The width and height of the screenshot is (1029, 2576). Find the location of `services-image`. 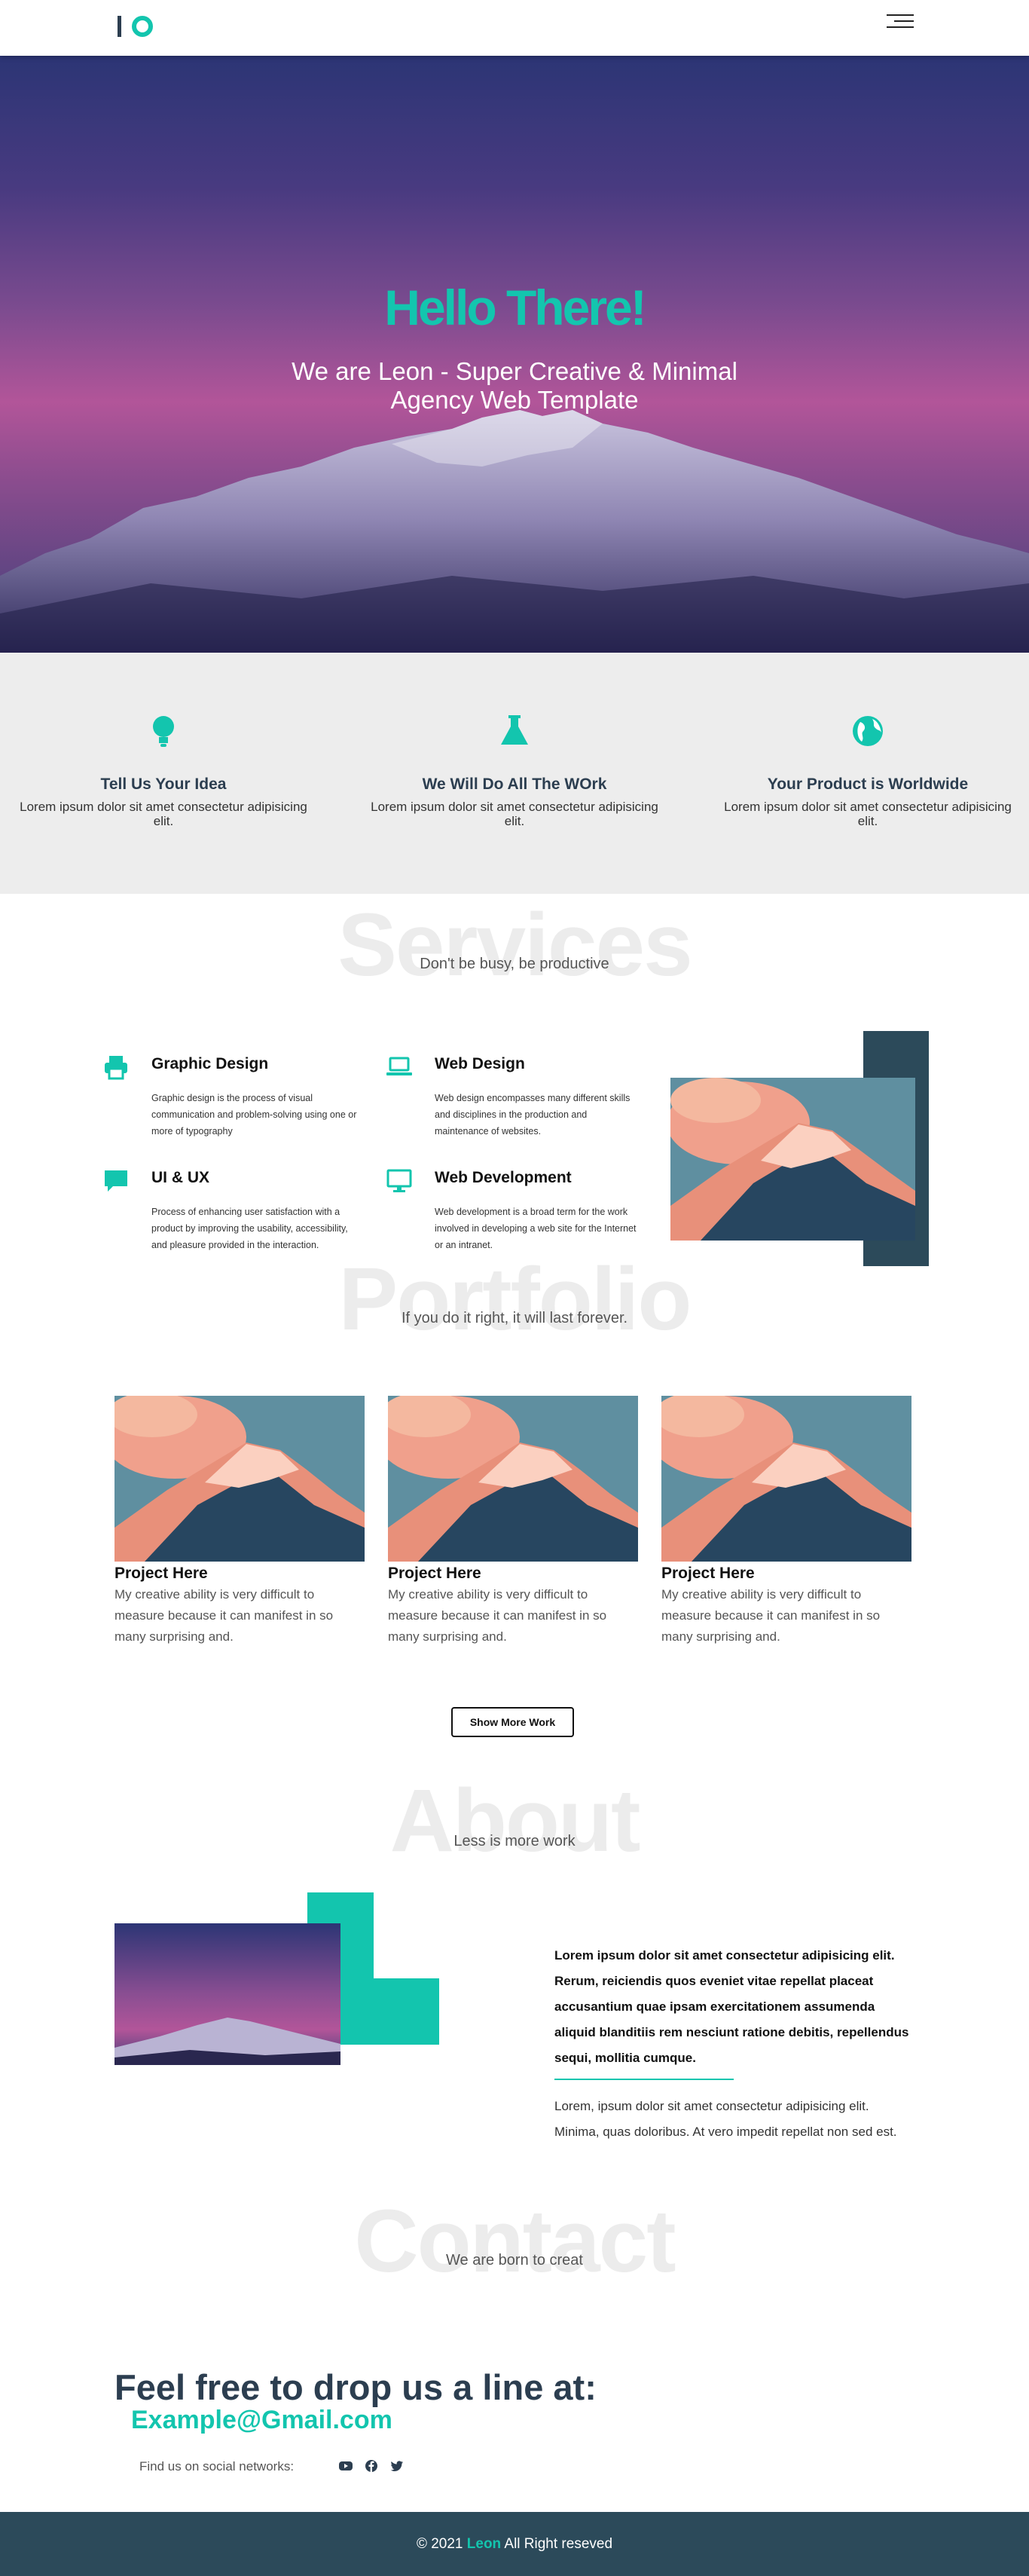

services-image is located at coordinates (792, 1160).